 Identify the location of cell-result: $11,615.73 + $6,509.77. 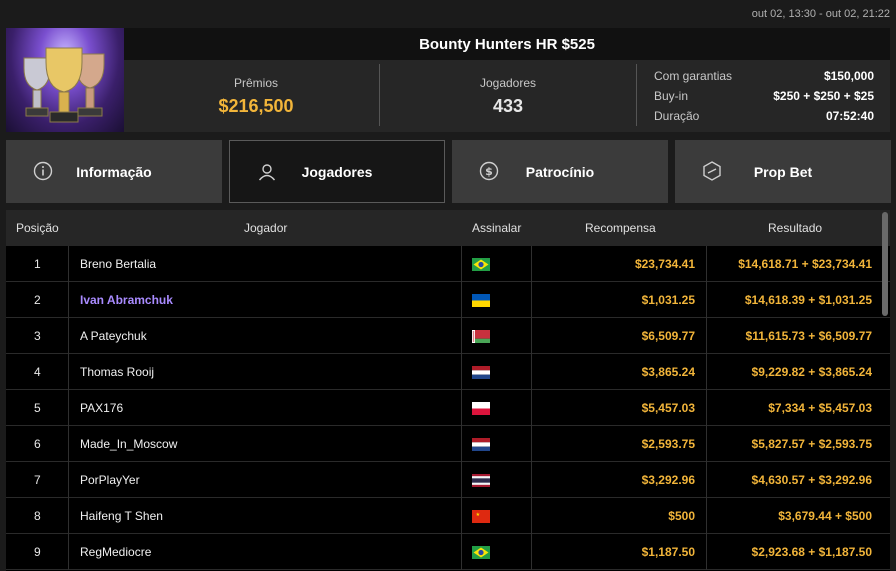
(808, 336).